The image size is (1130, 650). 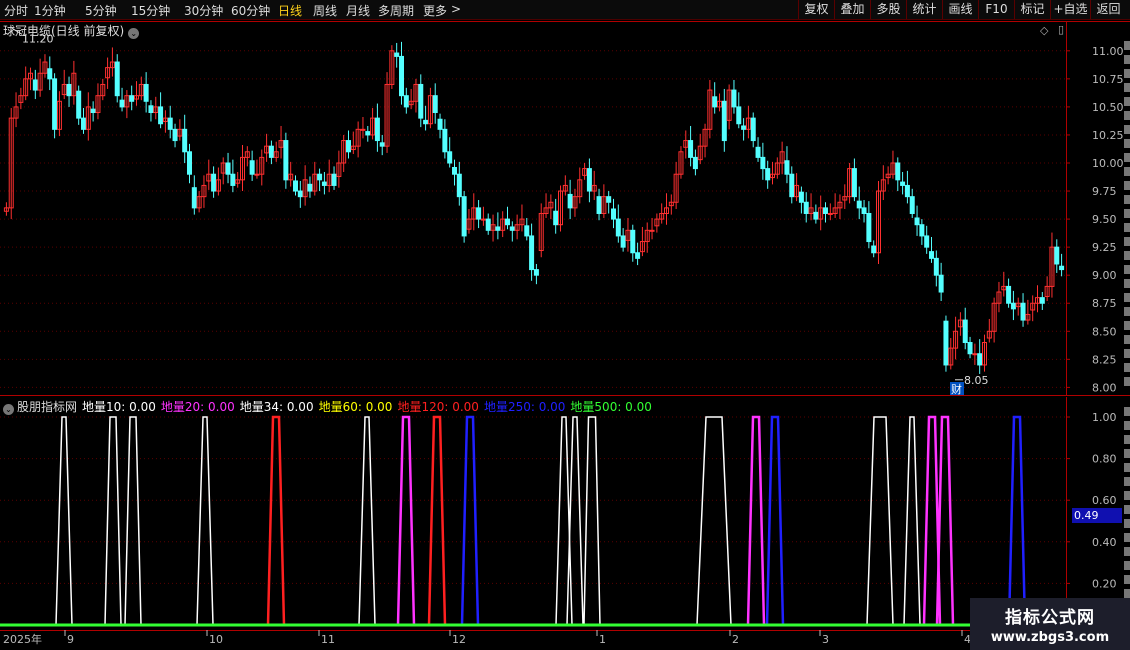 What do you see at coordinates (825, 639) in the screenshot?
I see `date-label: 3` at bounding box center [825, 639].